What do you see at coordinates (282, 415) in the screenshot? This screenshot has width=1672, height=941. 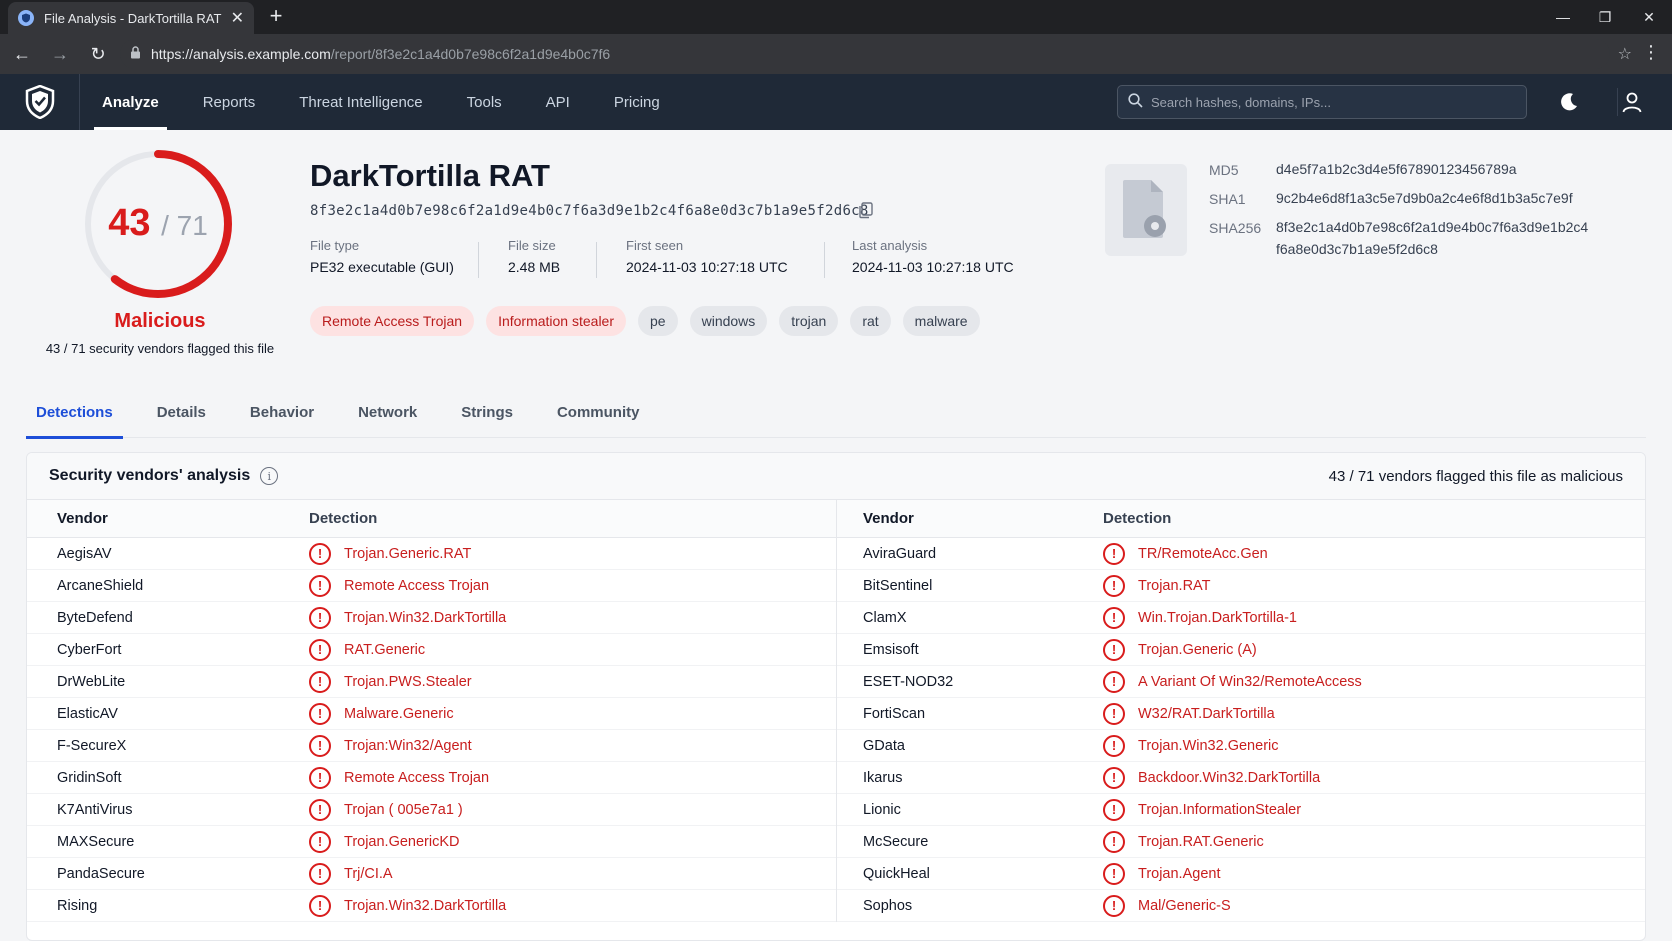 I see `tab-behavior: Behavior` at bounding box center [282, 415].